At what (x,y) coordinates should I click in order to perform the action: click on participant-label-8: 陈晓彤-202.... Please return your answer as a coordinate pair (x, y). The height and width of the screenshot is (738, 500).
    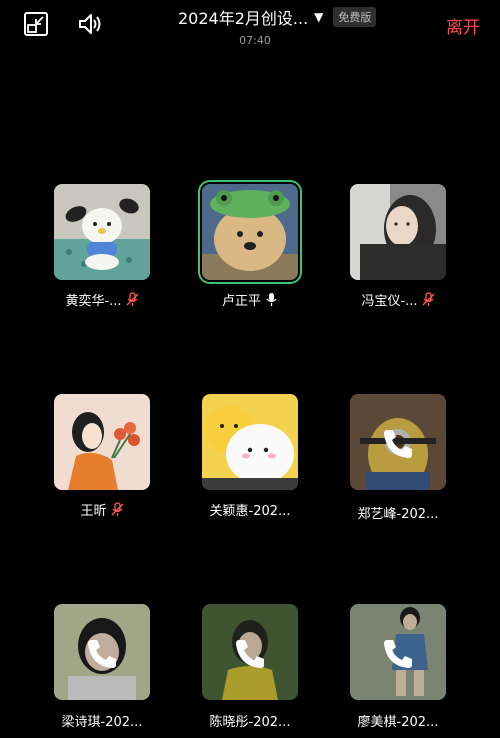
    Looking at the image, I should click on (250, 720).